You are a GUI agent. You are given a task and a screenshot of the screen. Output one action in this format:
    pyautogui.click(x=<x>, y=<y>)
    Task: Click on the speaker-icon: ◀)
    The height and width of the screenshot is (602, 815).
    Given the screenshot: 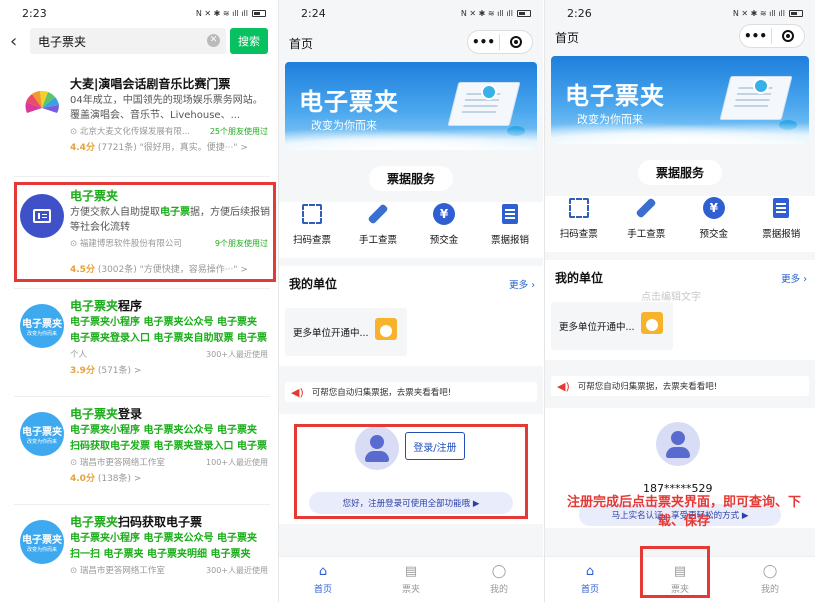 What is the action you would take?
    pyautogui.click(x=297, y=392)
    